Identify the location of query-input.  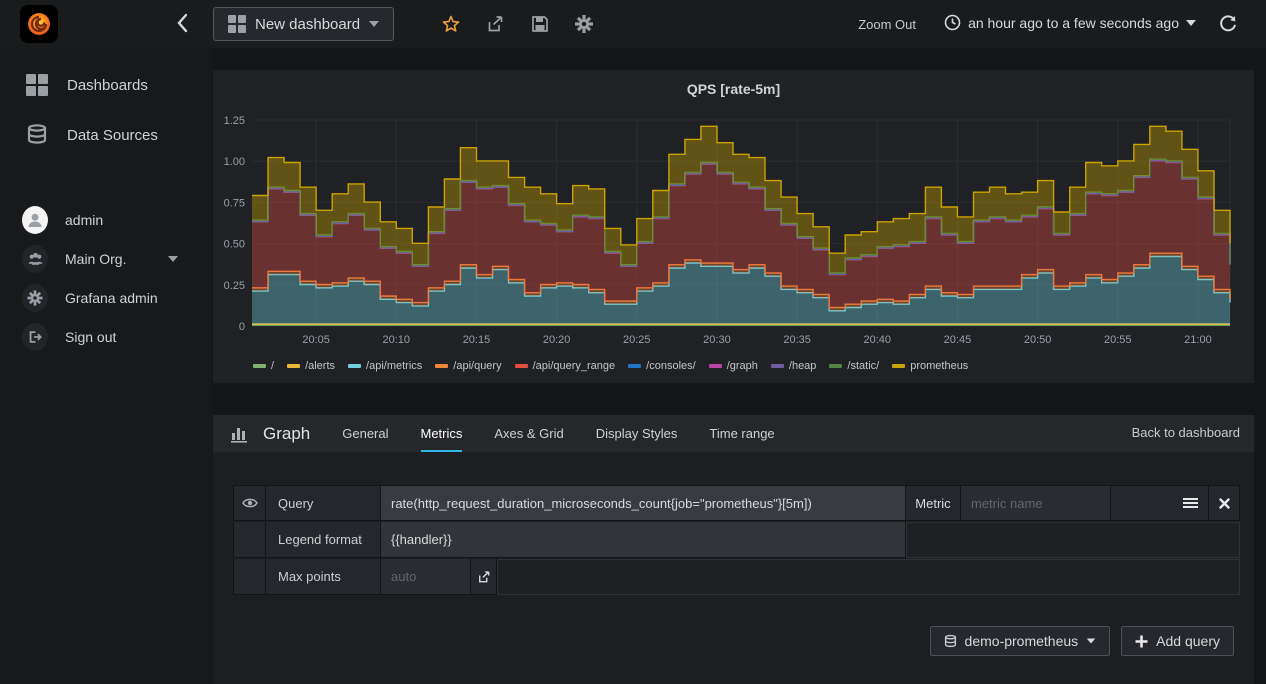
(643, 503).